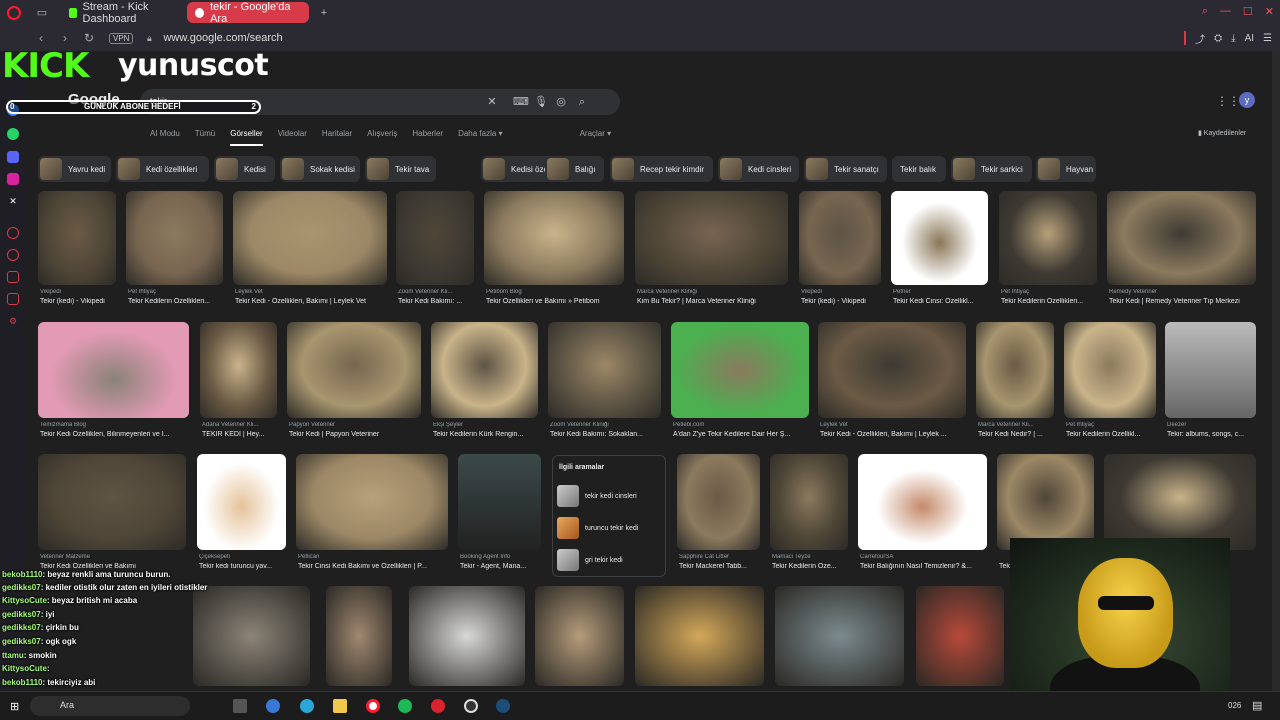 The image size is (1280, 720). Describe the element at coordinates (248, 13) in the screenshot. I see `tab-google-search: tekir - Google'da Ara` at that location.